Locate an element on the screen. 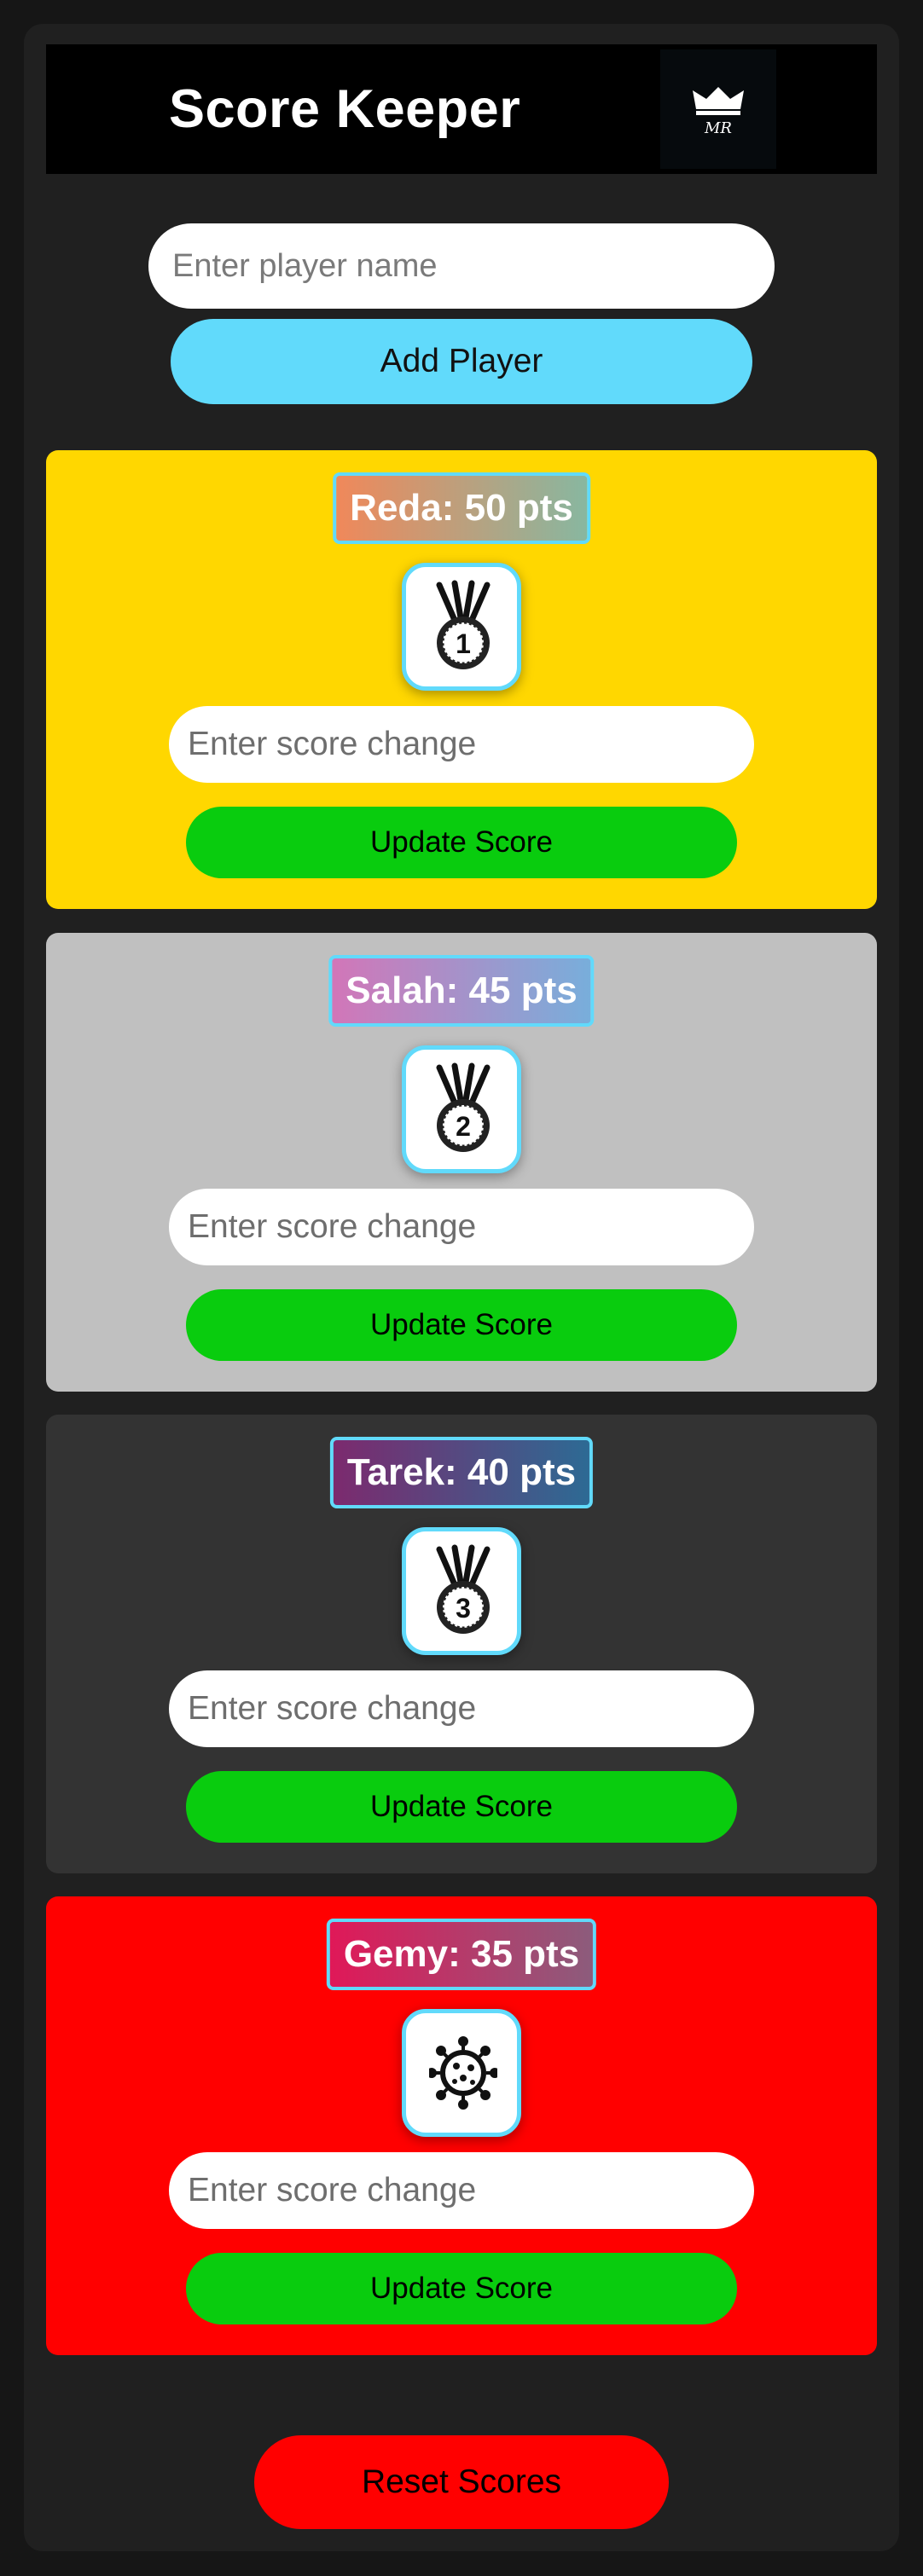  header: Score Keeper MR is located at coordinates (461, 109).